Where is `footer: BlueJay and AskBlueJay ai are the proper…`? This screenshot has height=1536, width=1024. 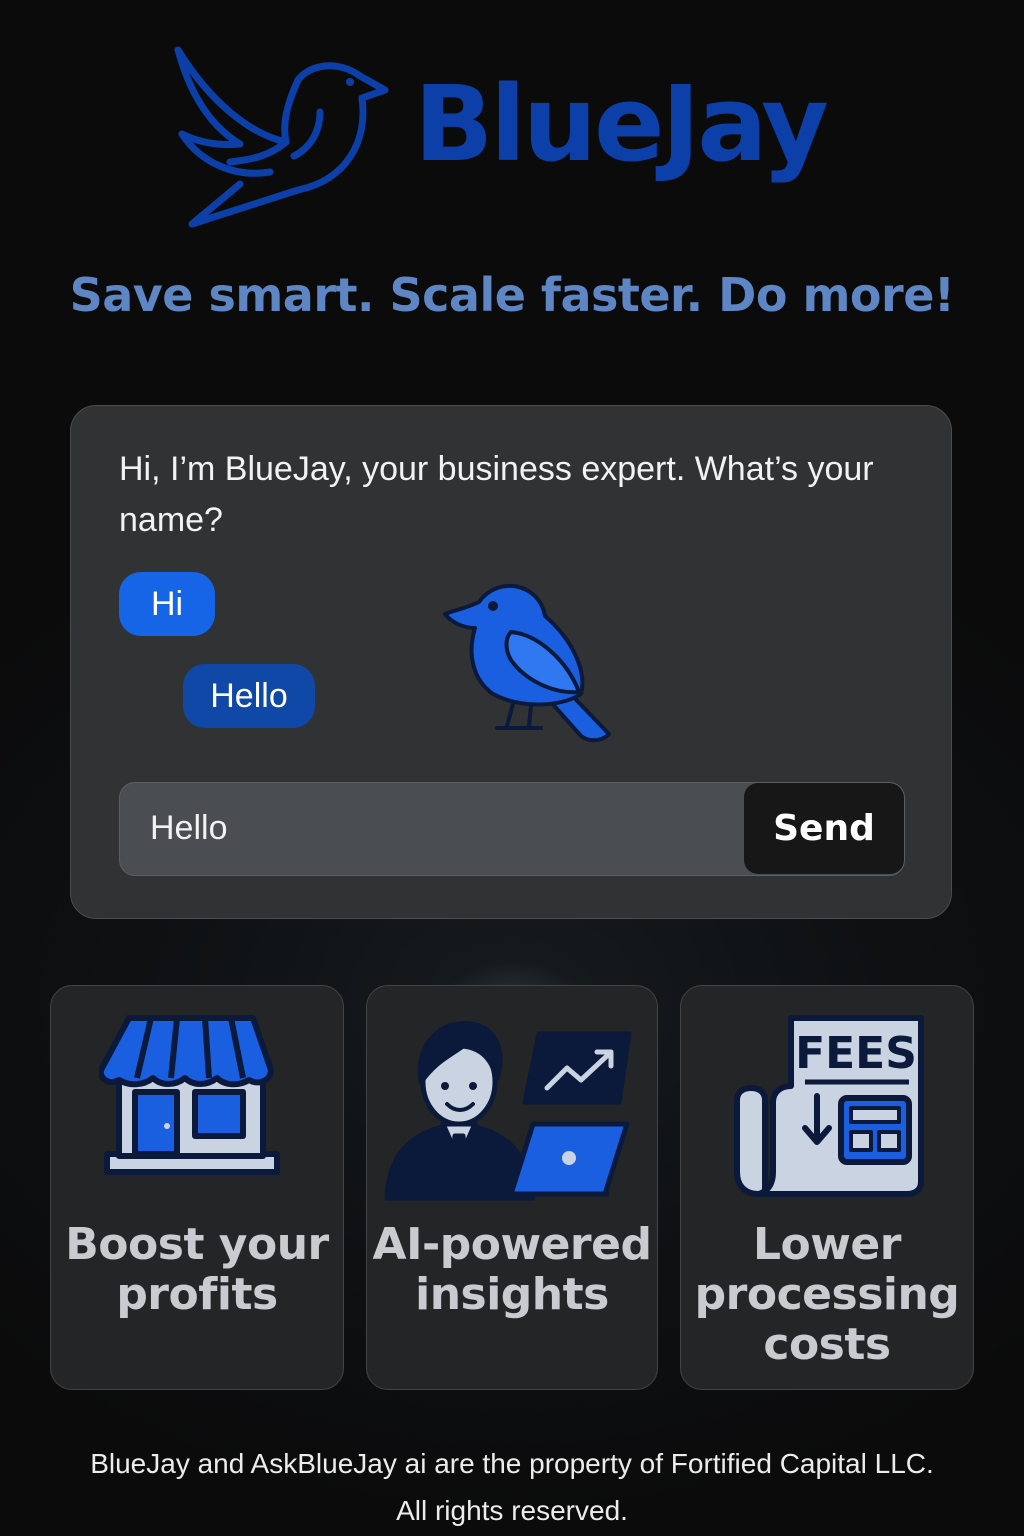 footer: BlueJay and AskBlueJay ai are the proper… is located at coordinates (512, 1487).